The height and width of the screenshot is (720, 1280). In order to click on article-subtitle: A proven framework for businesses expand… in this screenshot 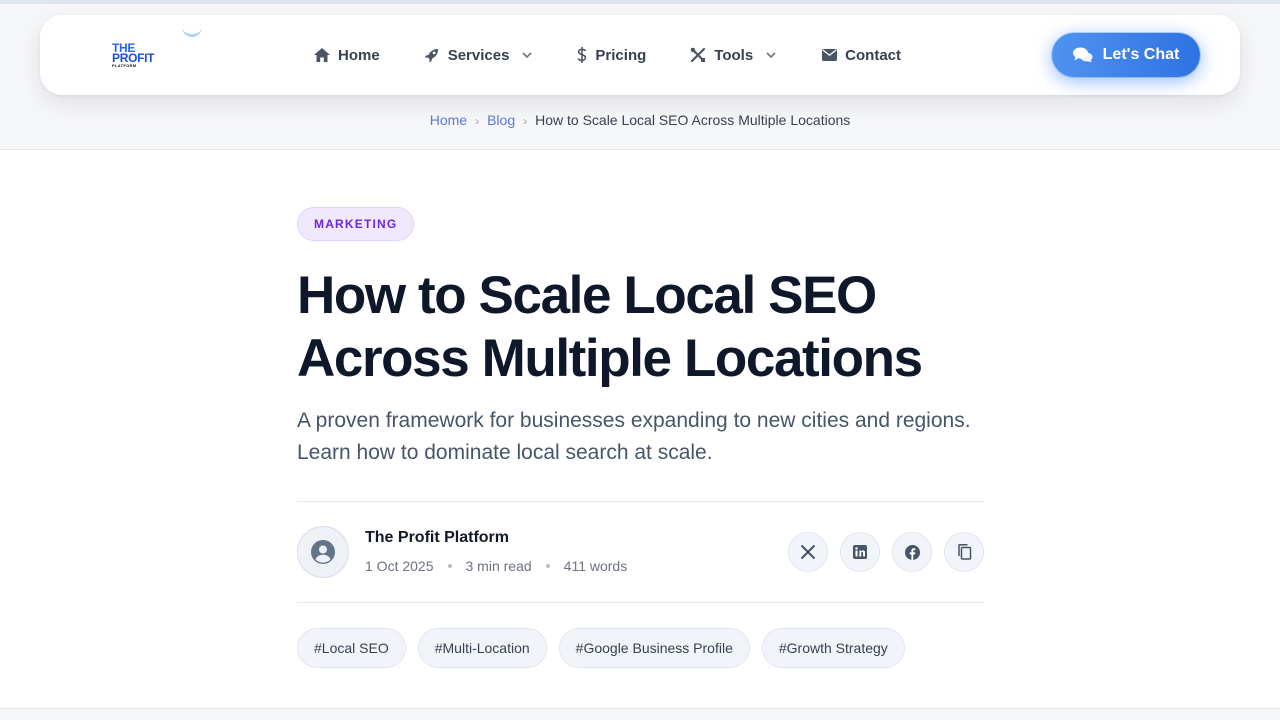, I will do `click(634, 436)`.